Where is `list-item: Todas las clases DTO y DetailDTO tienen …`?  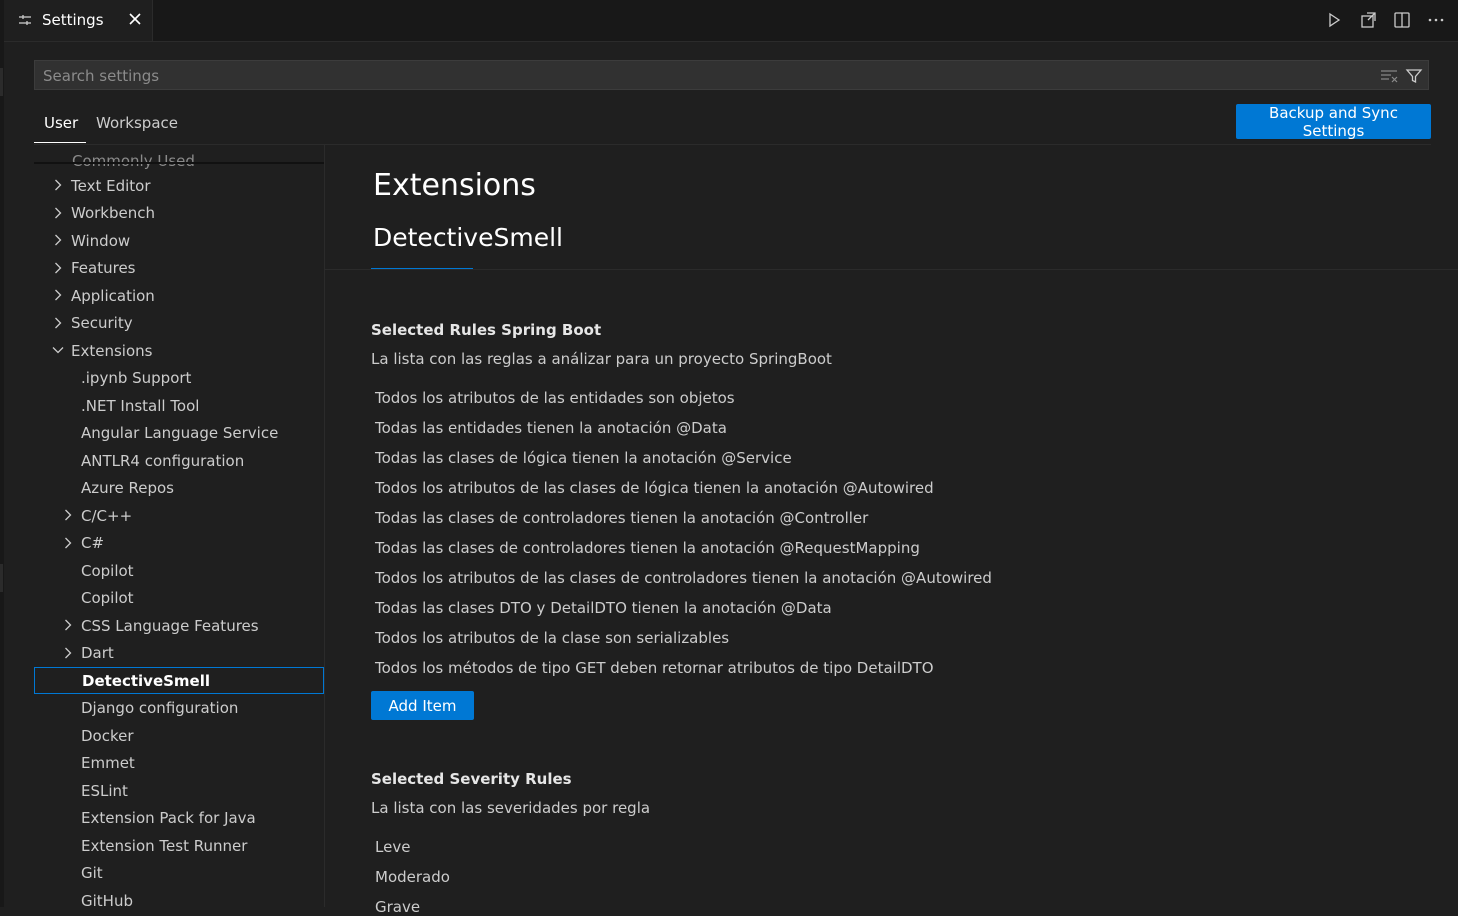
list-item: Todas las clases DTO y DetailDTO tienen … is located at coordinates (603, 608).